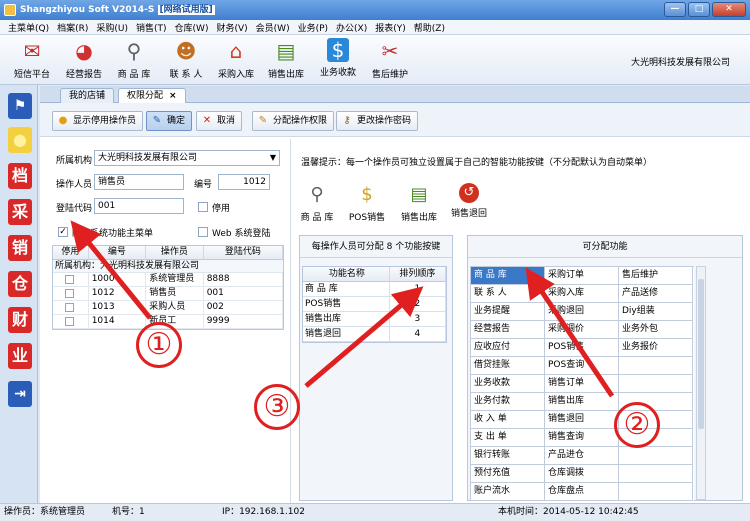 Image resolution: width=750 pixels, height=521 pixels. What do you see at coordinates (317, 203) in the screenshot?
I see `quick-key-product: ⚲ 商 品 库` at bounding box center [317, 203].